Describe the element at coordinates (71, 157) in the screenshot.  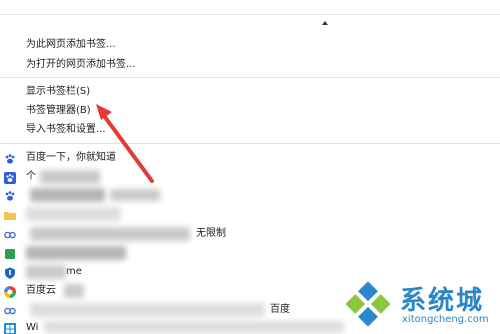
I see `bookmark-label: 百度一下，你就知道` at that location.